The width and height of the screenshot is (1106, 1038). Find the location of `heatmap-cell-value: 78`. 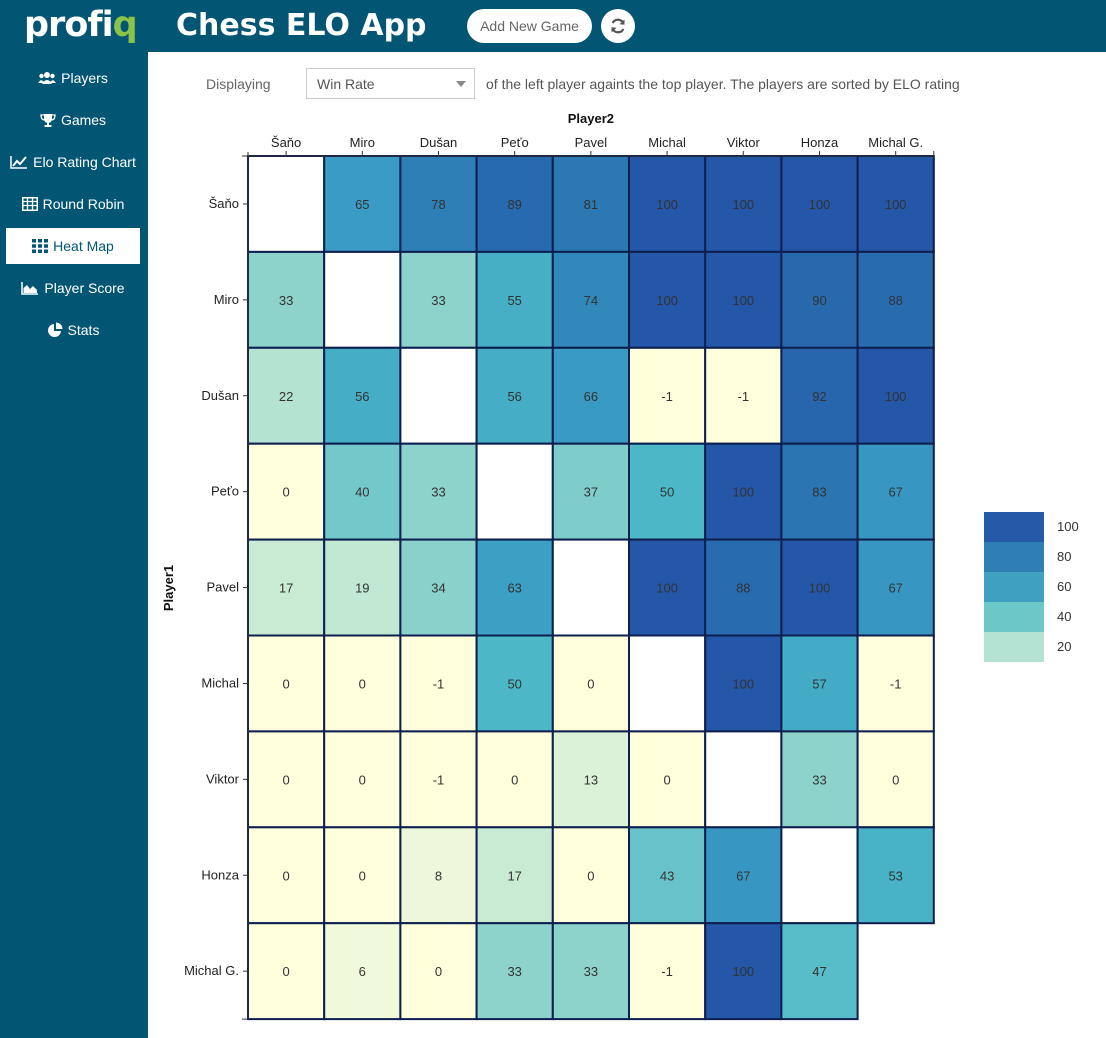

heatmap-cell-value: 78 is located at coordinates (438, 204).